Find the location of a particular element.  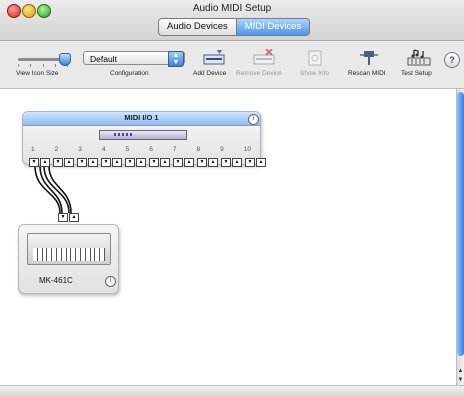

port-number: 2 is located at coordinates (56, 149).